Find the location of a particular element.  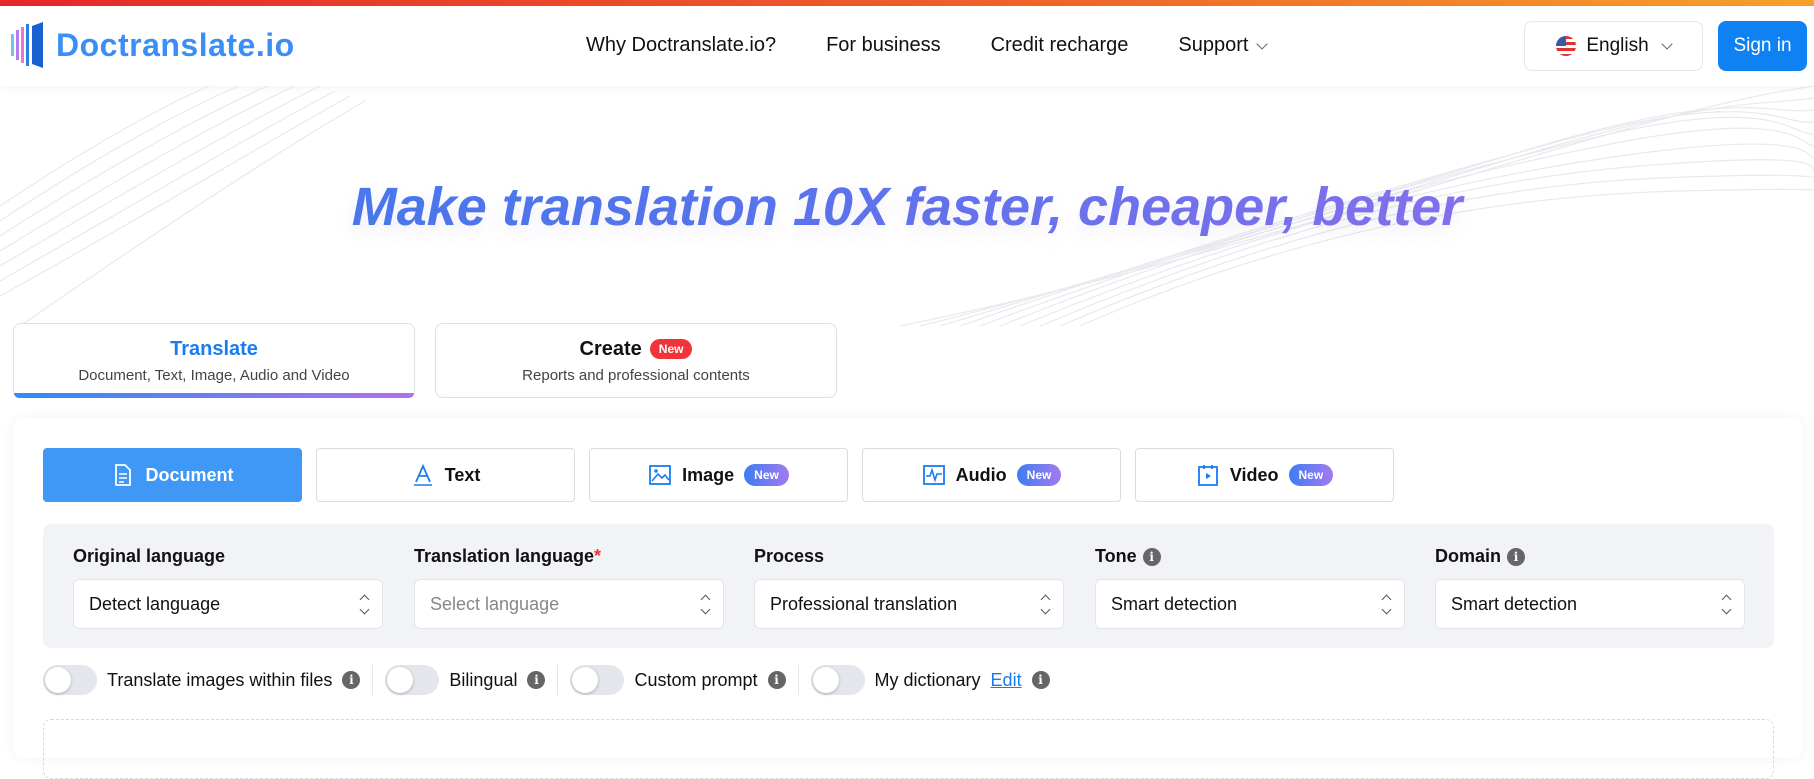

select-value: Professional translation is located at coordinates (864, 603).